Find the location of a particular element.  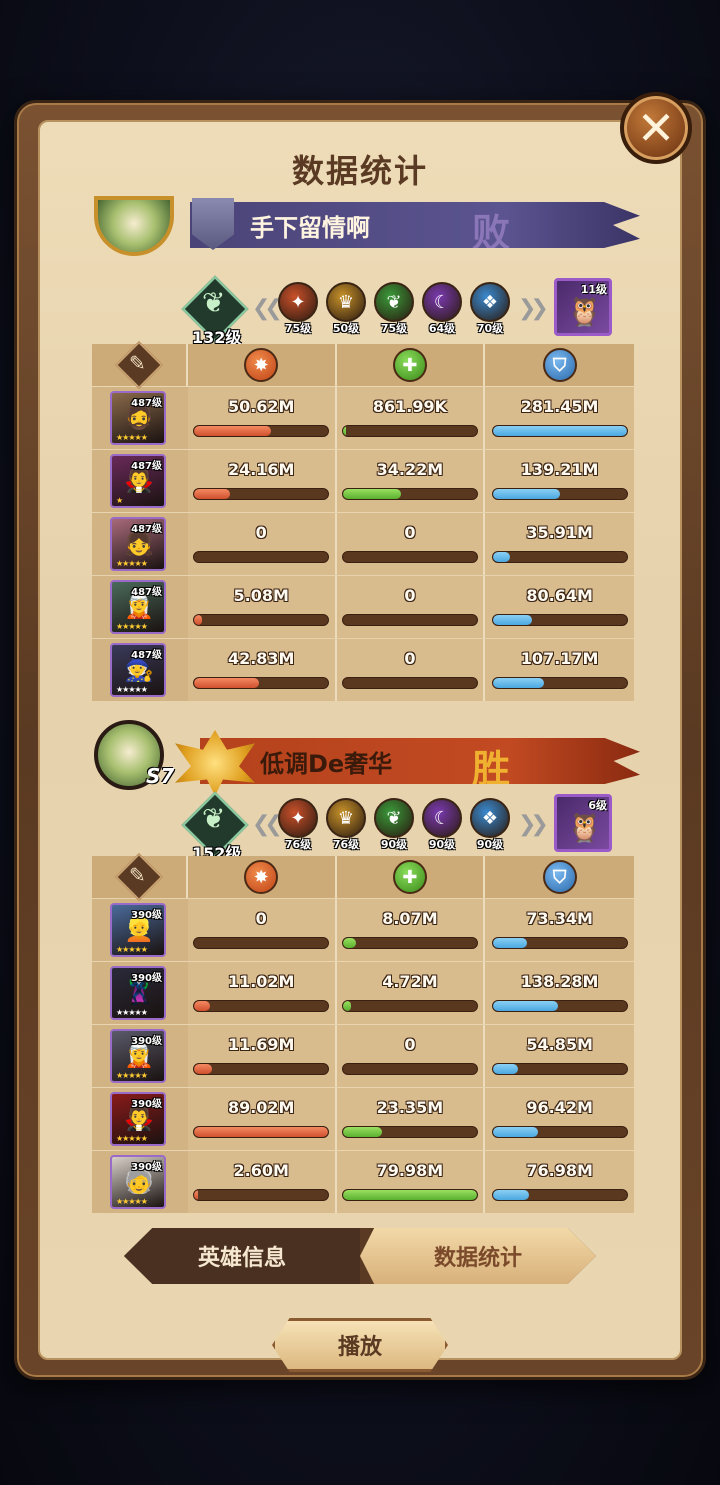

hero-cell: 👱 390级 ★★★★★ is located at coordinates (140, 930).